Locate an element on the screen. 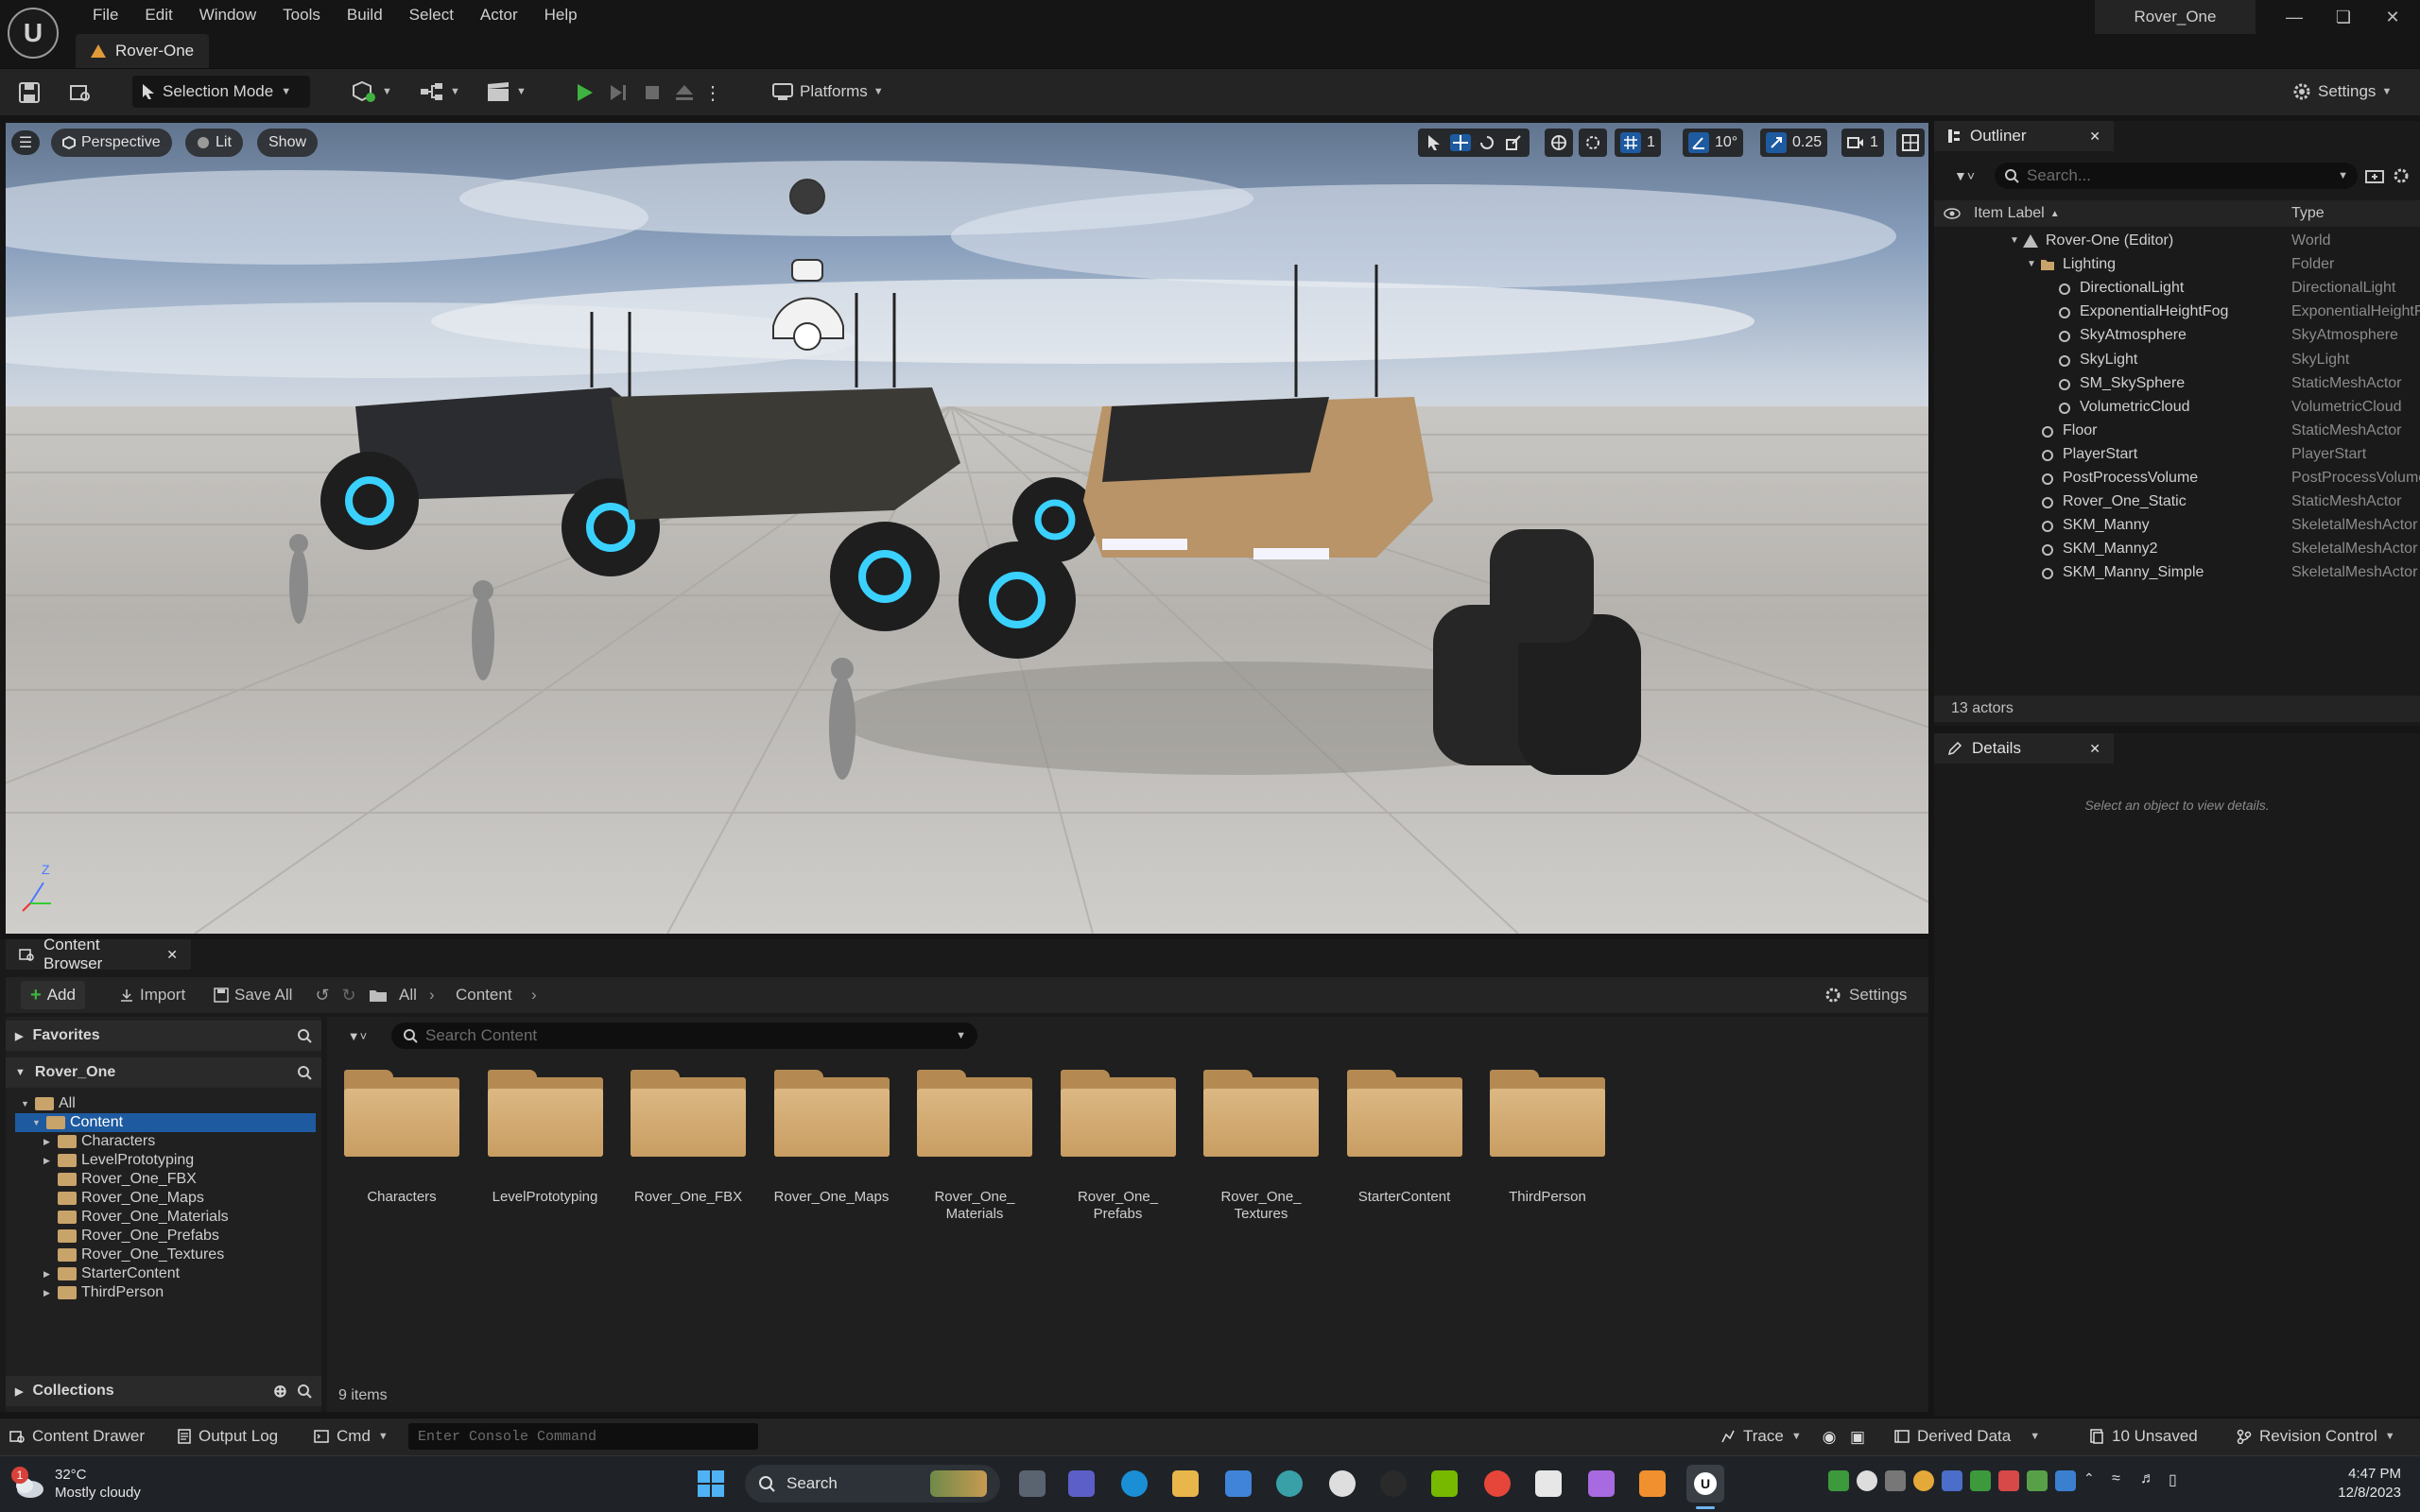 This screenshot has height=1512, width=2420. store-icon is located at coordinates (1238, 1483).